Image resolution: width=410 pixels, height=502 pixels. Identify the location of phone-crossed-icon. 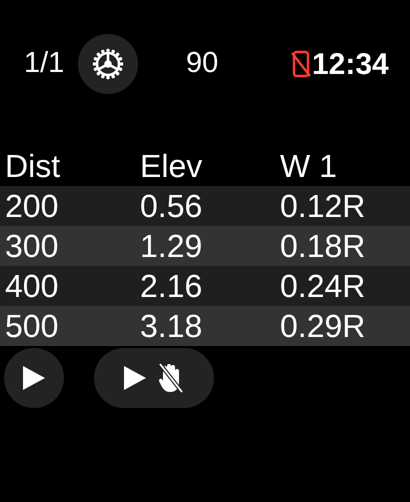
(301, 64).